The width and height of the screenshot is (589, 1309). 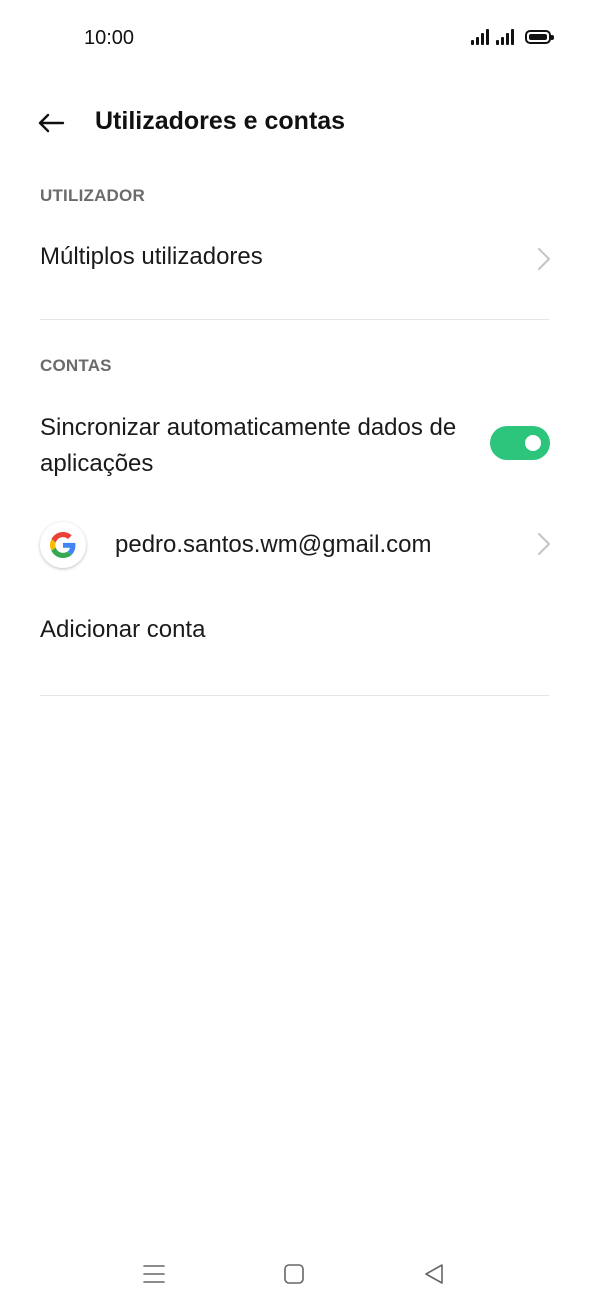 I want to click on menu-icon, so click(x=154, y=1274).